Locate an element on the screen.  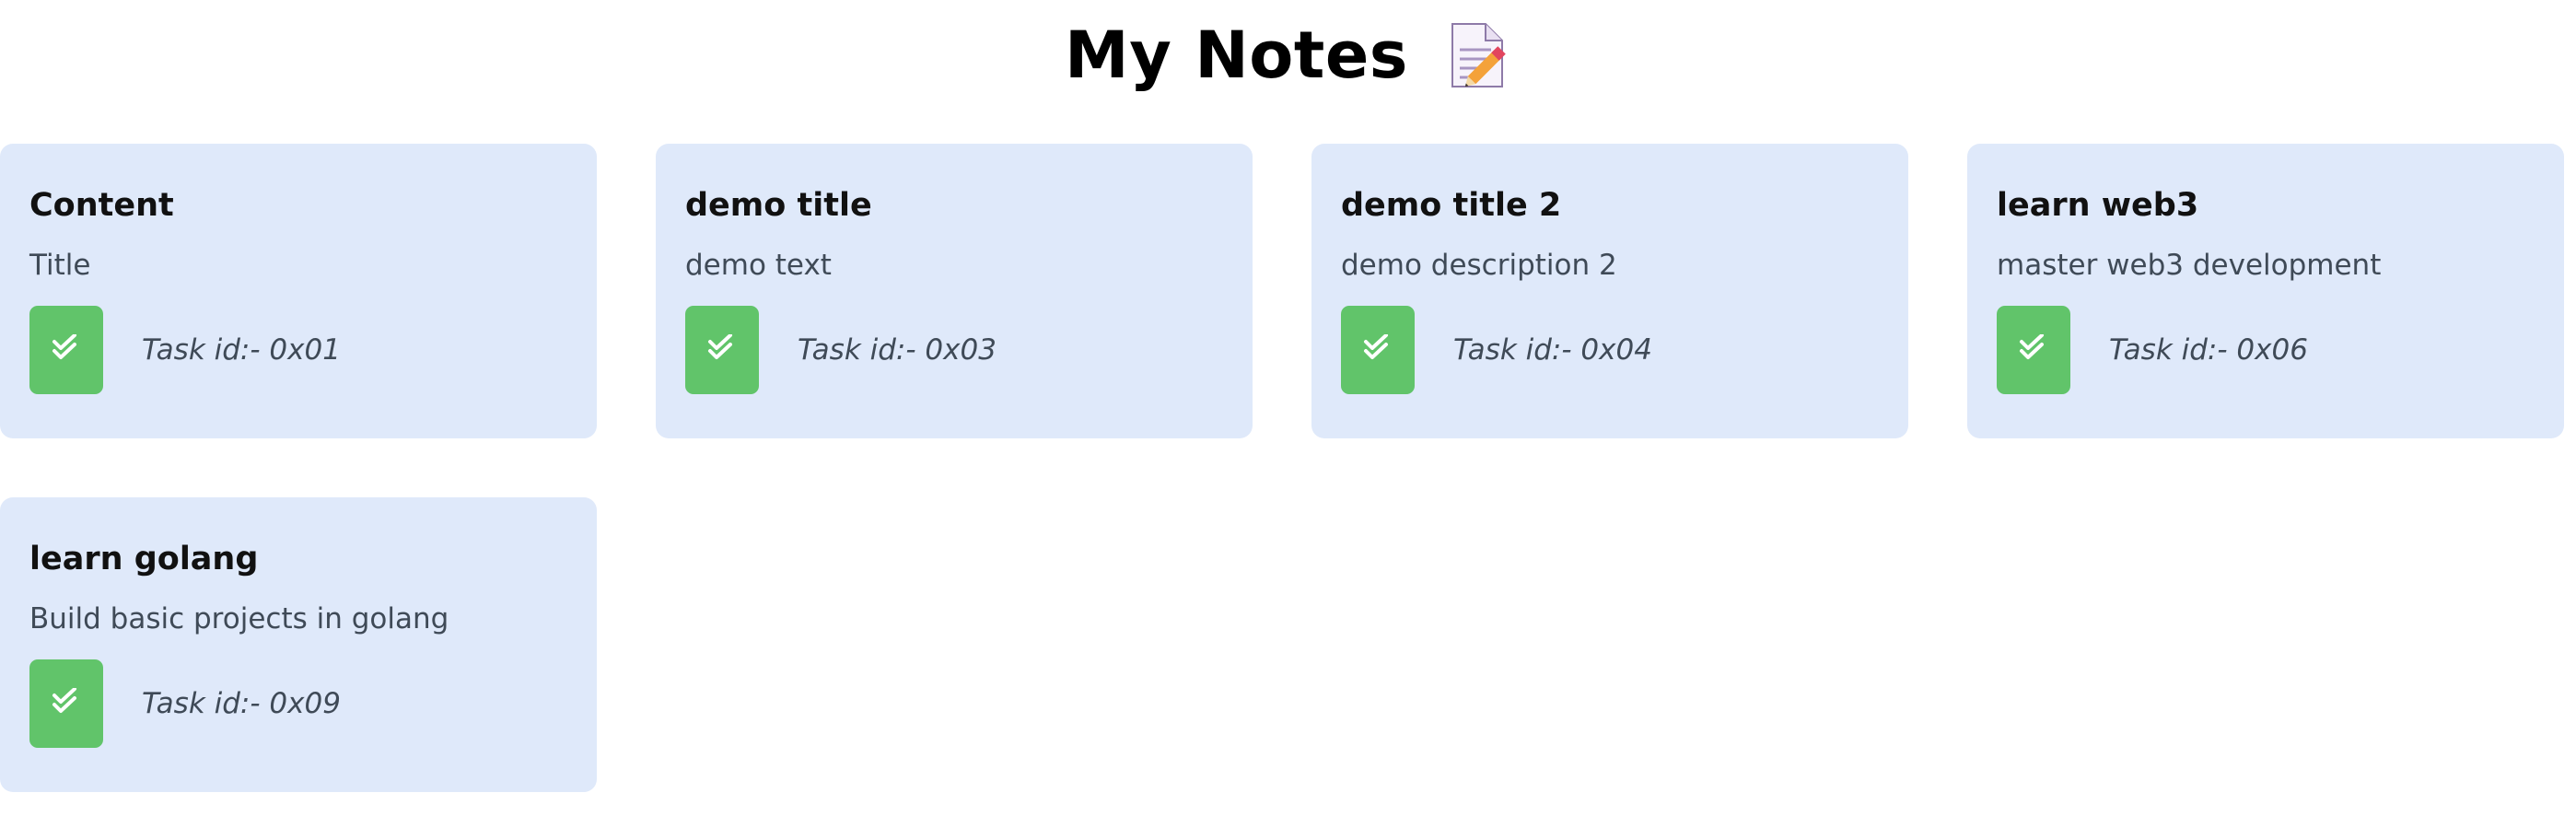
note-card: Content Title Task id:- 0x01 is located at coordinates (298, 291).